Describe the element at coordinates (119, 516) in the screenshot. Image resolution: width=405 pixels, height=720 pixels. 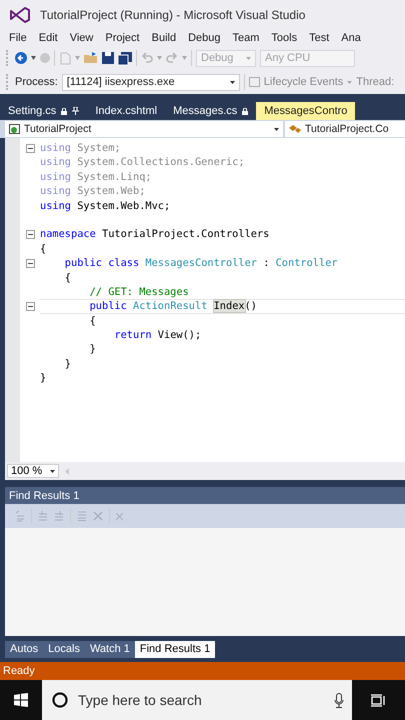
I see `stop-search-icon` at that location.